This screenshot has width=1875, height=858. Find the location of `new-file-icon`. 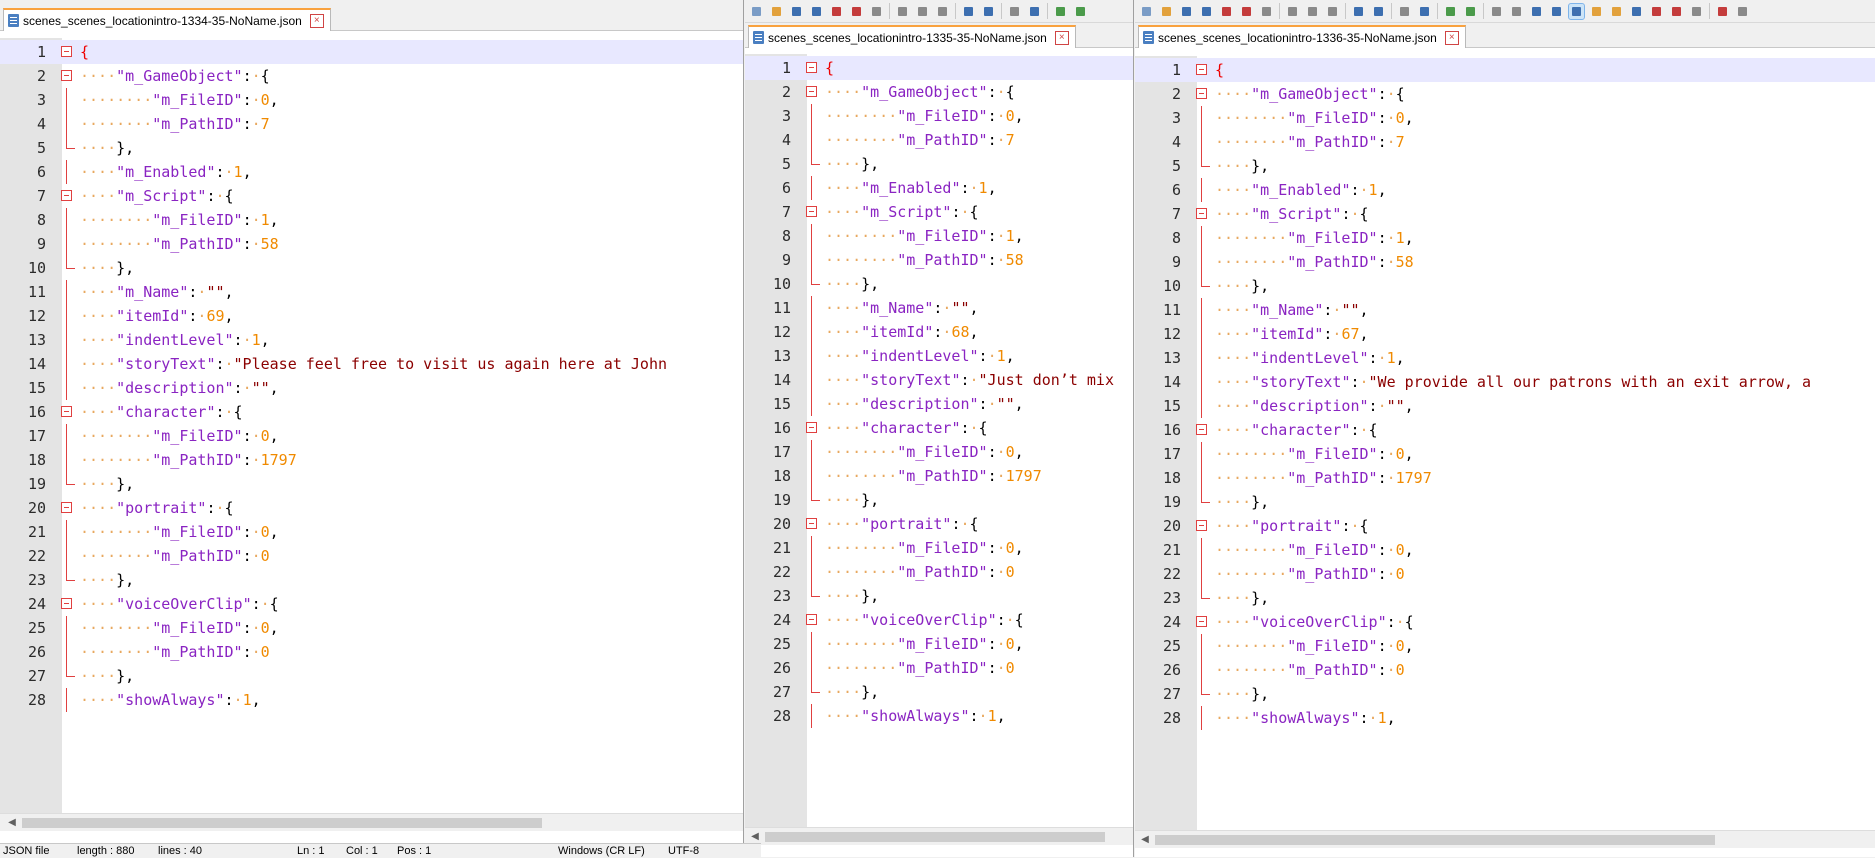

new-file-icon is located at coordinates (756, 11).